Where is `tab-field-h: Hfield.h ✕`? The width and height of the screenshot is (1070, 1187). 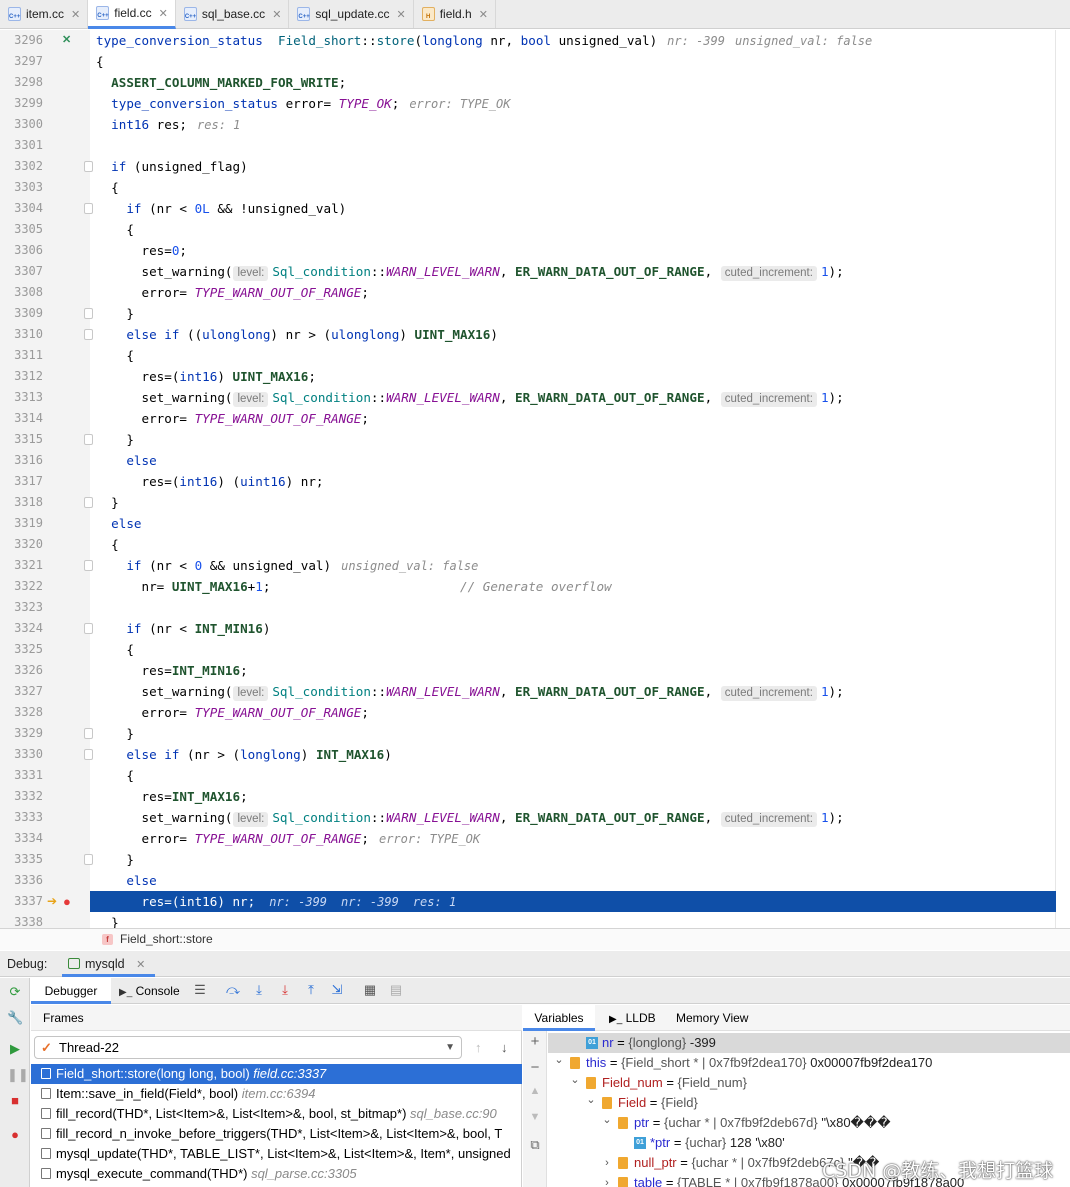
tab-field-h: Hfield.h ✕ is located at coordinates (455, 14).